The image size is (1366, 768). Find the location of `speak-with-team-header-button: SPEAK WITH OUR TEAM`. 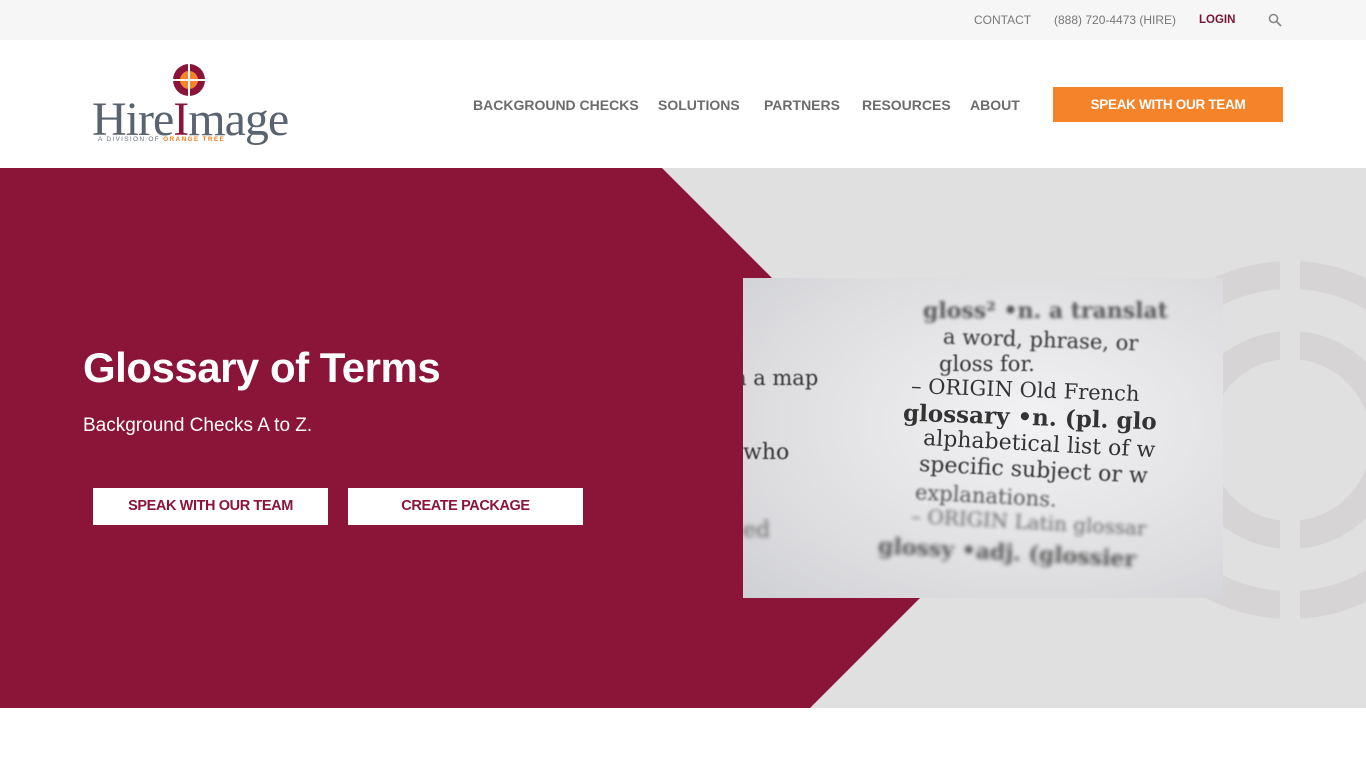

speak-with-team-header-button: SPEAK WITH OUR TEAM is located at coordinates (1168, 104).